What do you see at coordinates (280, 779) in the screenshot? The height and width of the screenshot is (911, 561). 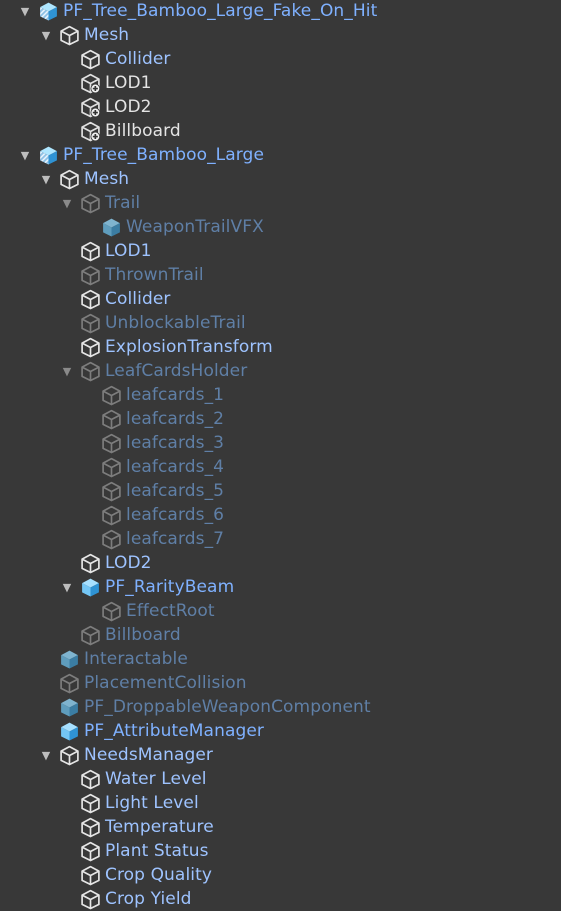 I see `hierarchy-row: Water Level` at bounding box center [280, 779].